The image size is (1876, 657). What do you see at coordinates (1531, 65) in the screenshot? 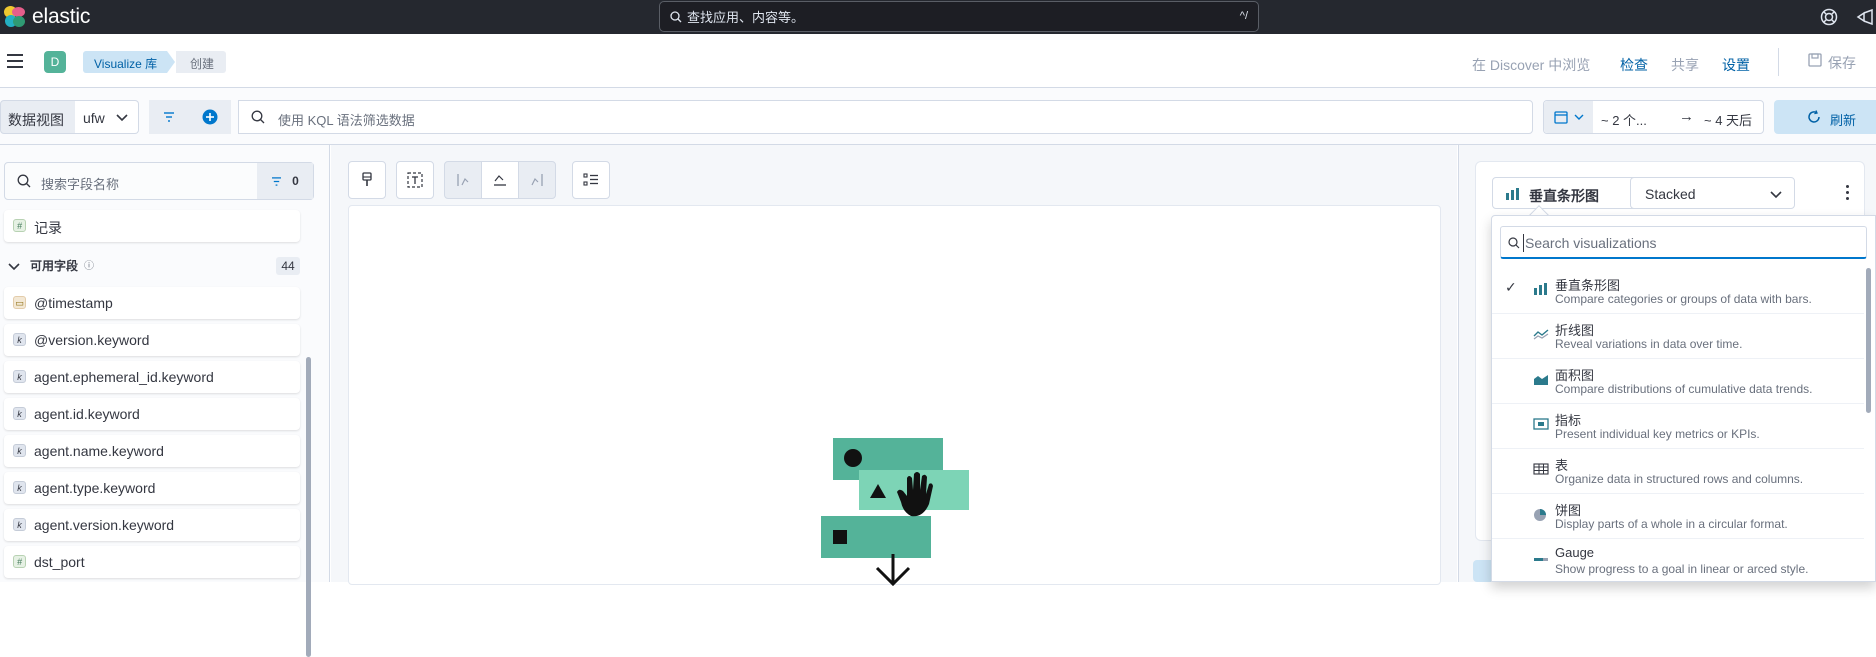
I see `explore-in-discover-link: 在 Discover 中浏览` at bounding box center [1531, 65].